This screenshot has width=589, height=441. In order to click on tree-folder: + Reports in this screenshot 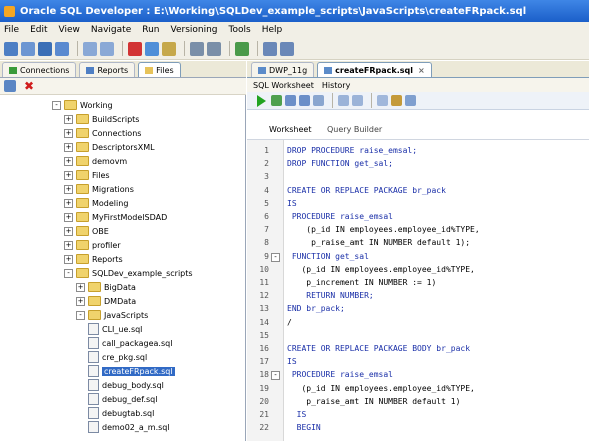, I will do `click(93, 259)`.